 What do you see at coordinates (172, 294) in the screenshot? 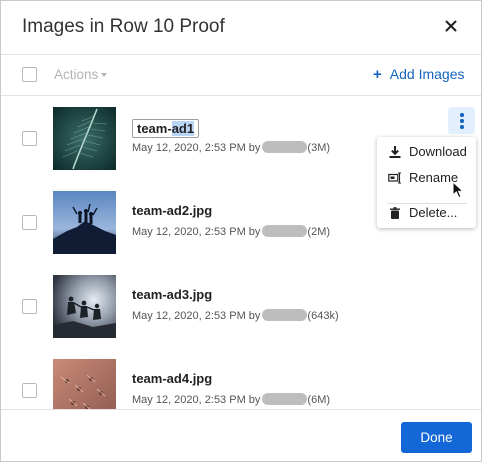
I see `image-name: team-ad3.jpg` at bounding box center [172, 294].